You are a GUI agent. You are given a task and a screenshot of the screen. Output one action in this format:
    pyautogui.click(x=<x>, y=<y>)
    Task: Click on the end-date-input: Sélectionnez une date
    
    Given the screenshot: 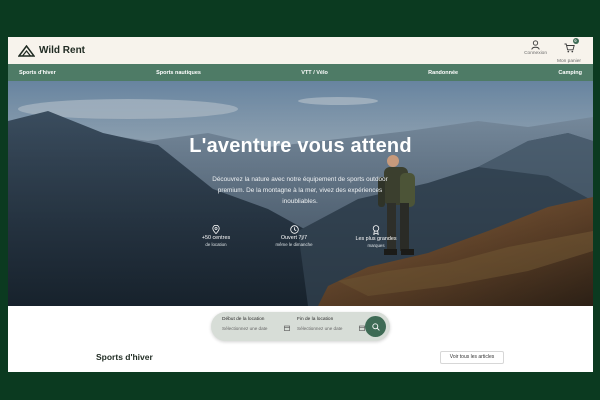 What is the action you would take?
    pyautogui.click(x=331, y=328)
    